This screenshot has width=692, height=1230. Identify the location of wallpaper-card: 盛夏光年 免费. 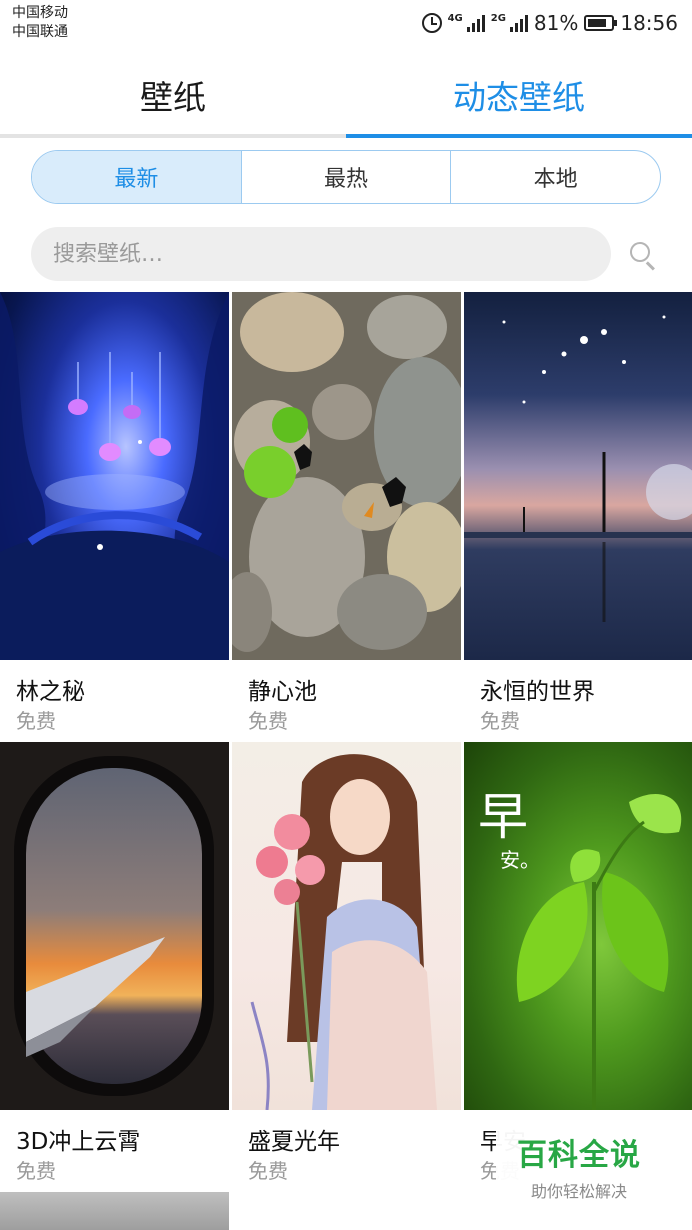
(346, 967).